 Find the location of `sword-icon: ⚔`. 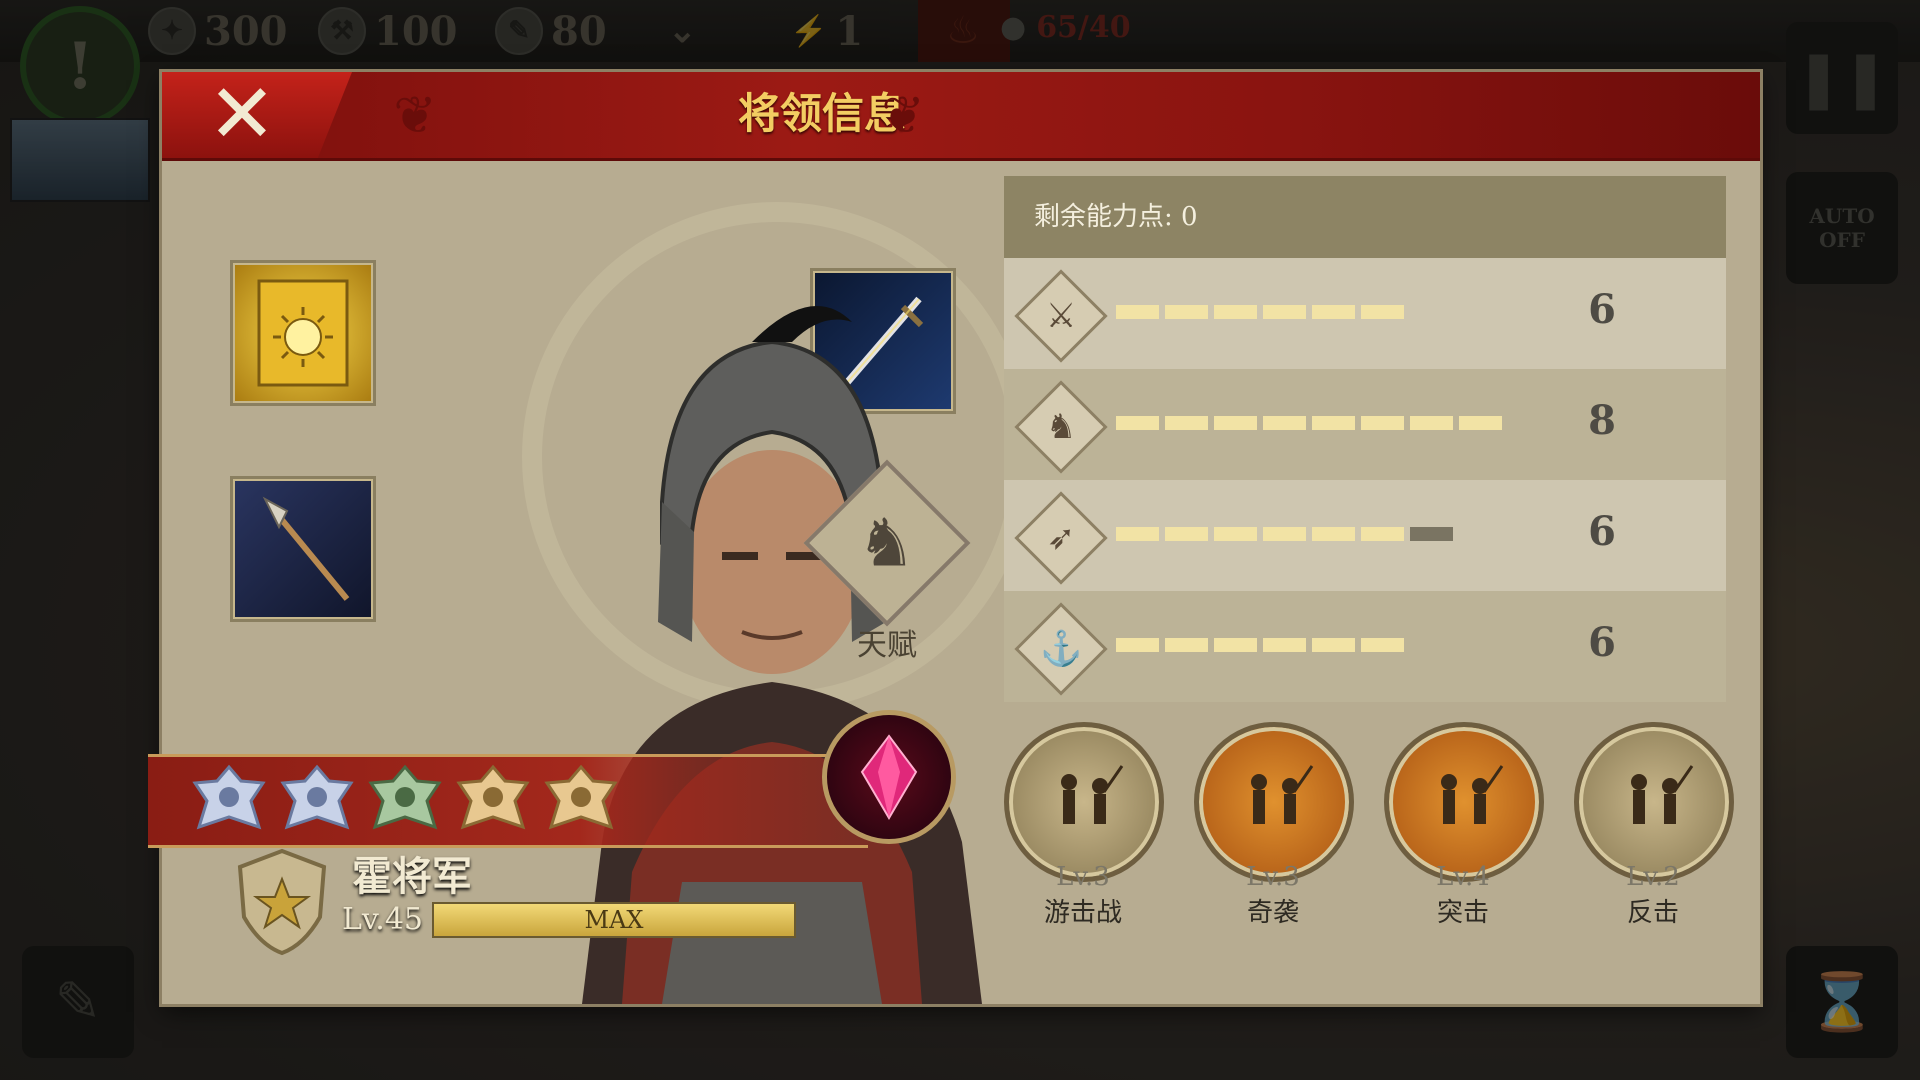

sword-icon: ⚔ is located at coordinates (1061, 316).